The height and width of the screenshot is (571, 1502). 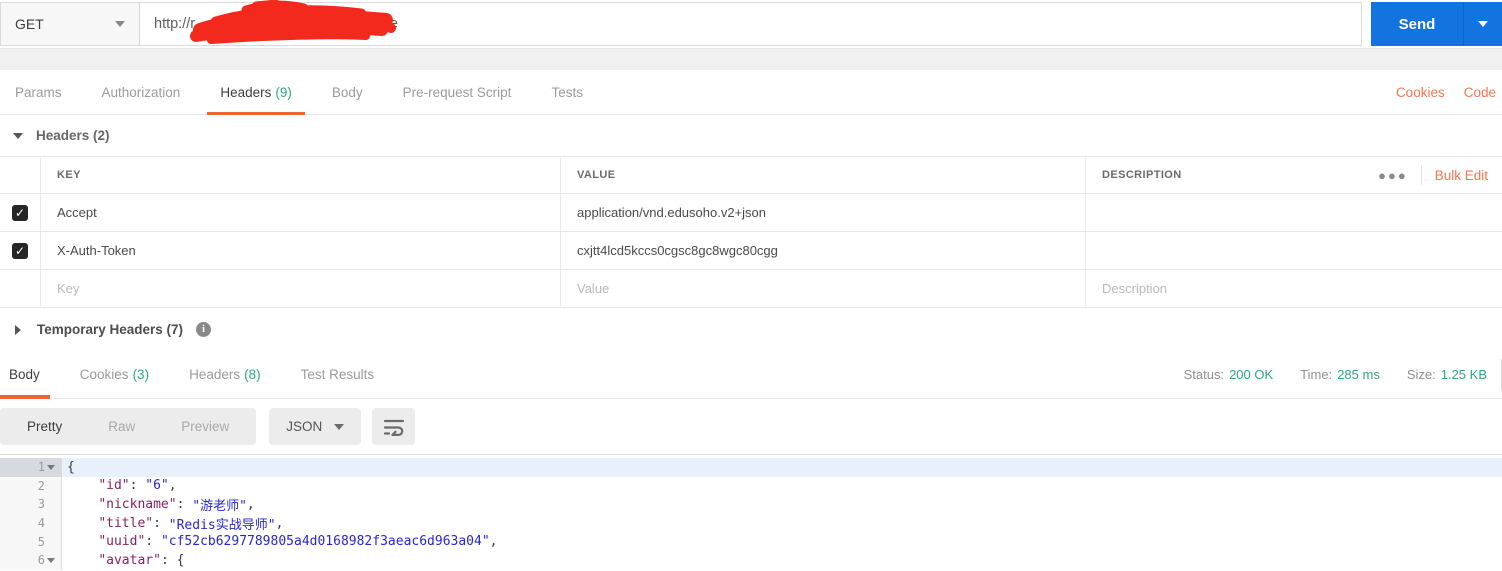 What do you see at coordinates (782, 504) in the screenshot?
I see `code-text: "nickname": "游老师",` at bounding box center [782, 504].